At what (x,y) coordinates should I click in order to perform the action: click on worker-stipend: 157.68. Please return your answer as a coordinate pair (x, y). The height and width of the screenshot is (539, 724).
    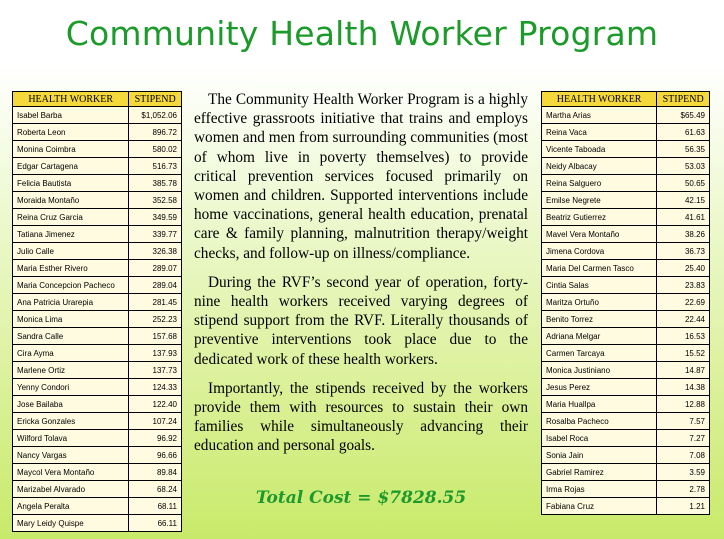
    Looking at the image, I should click on (155, 336).